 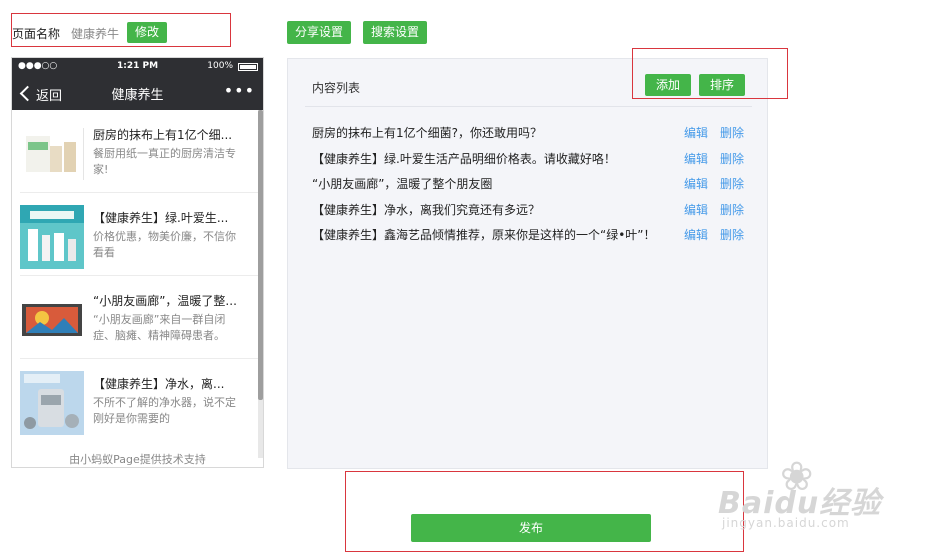 I want to click on content-row-title: 【健康养生】净水，离我们究竟还有多远？, so click(x=426, y=210).